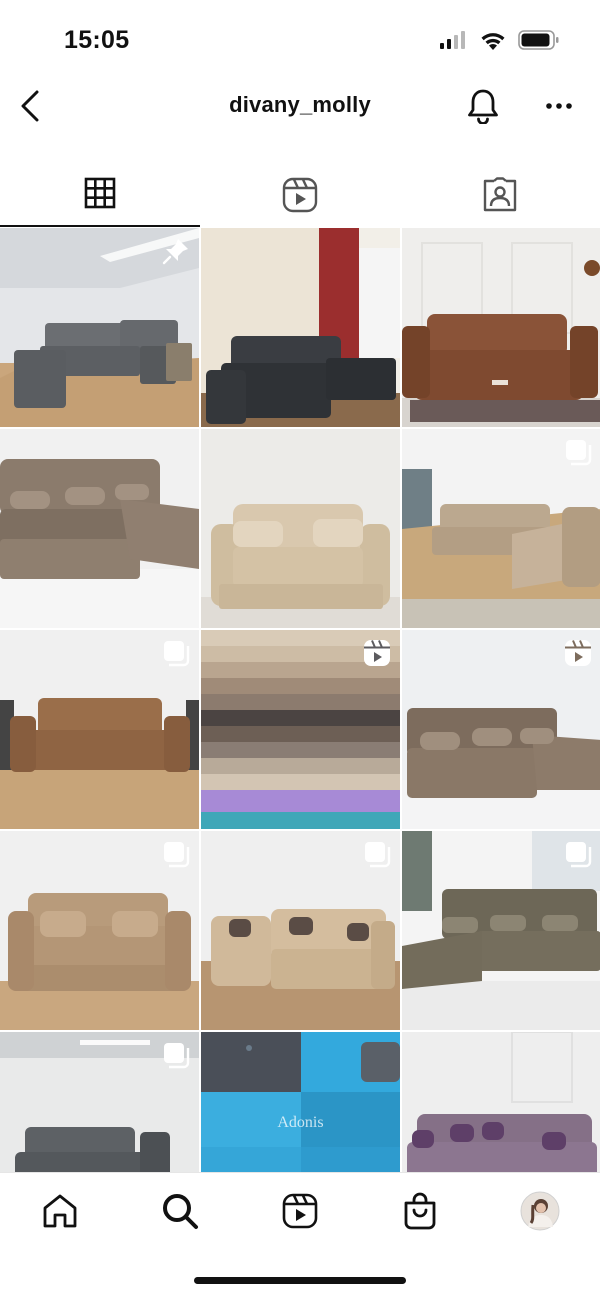  I want to click on tab-reels, so click(300, 196).